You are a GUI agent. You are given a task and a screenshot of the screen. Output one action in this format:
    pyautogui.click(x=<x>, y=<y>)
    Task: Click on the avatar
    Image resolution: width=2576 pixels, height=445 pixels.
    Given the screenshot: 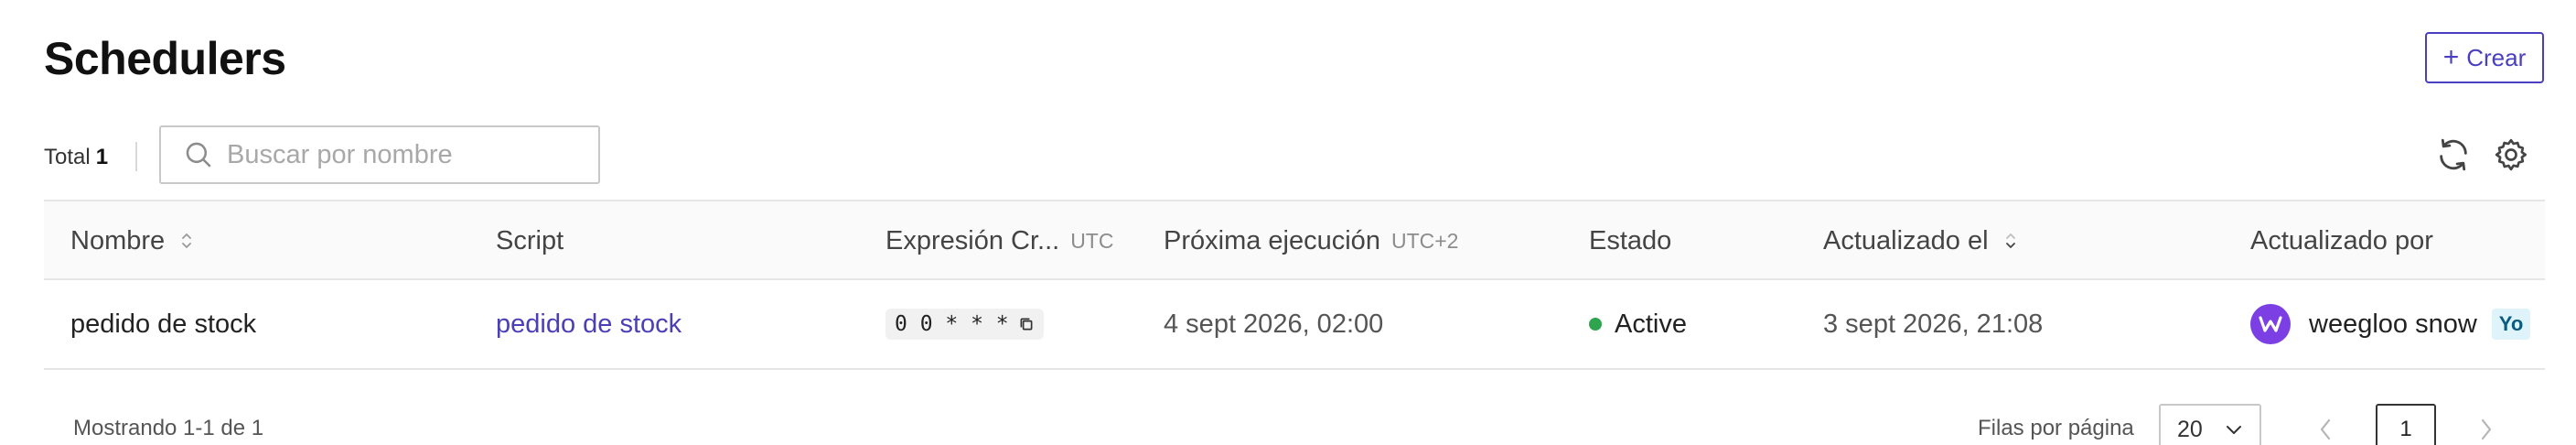 What is the action you would take?
    pyautogui.click(x=2271, y=324)
    